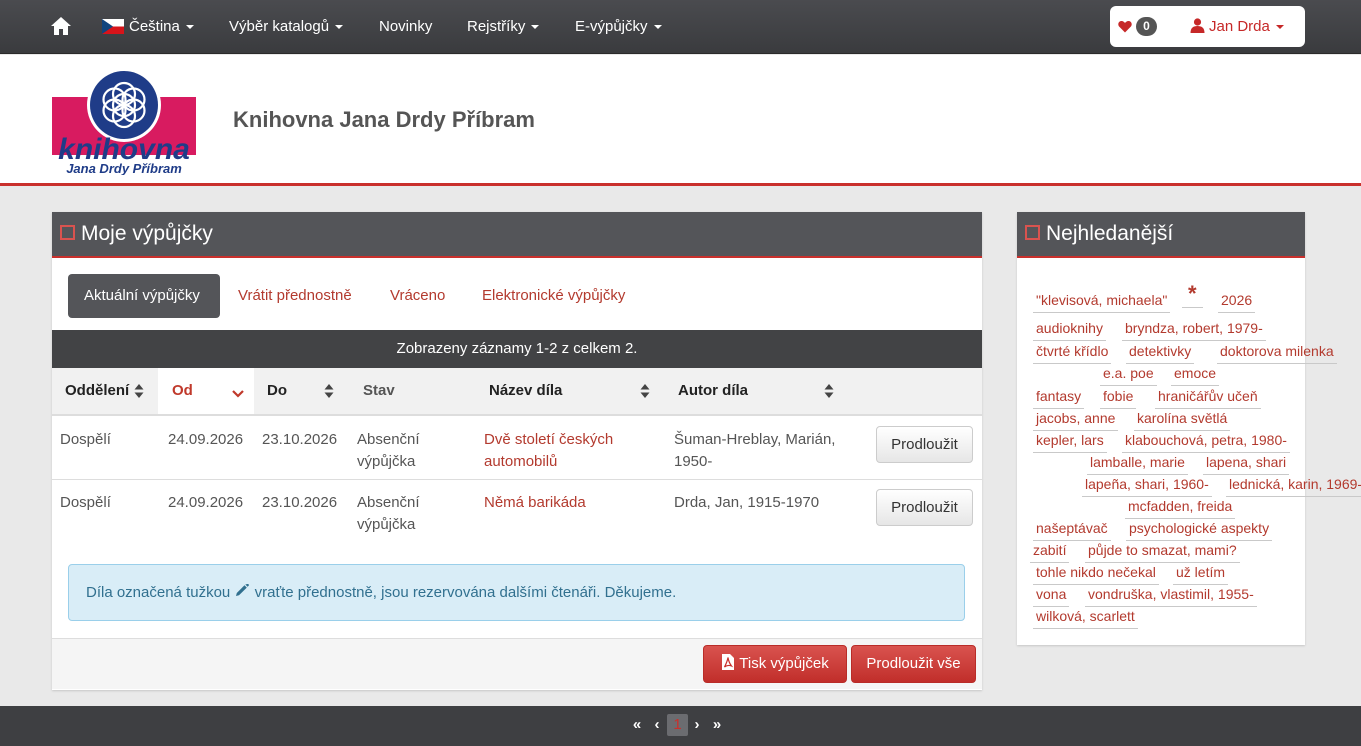 The image size is (1361, 746). I want to click on column-header-status: Stav, so click(379, 390).